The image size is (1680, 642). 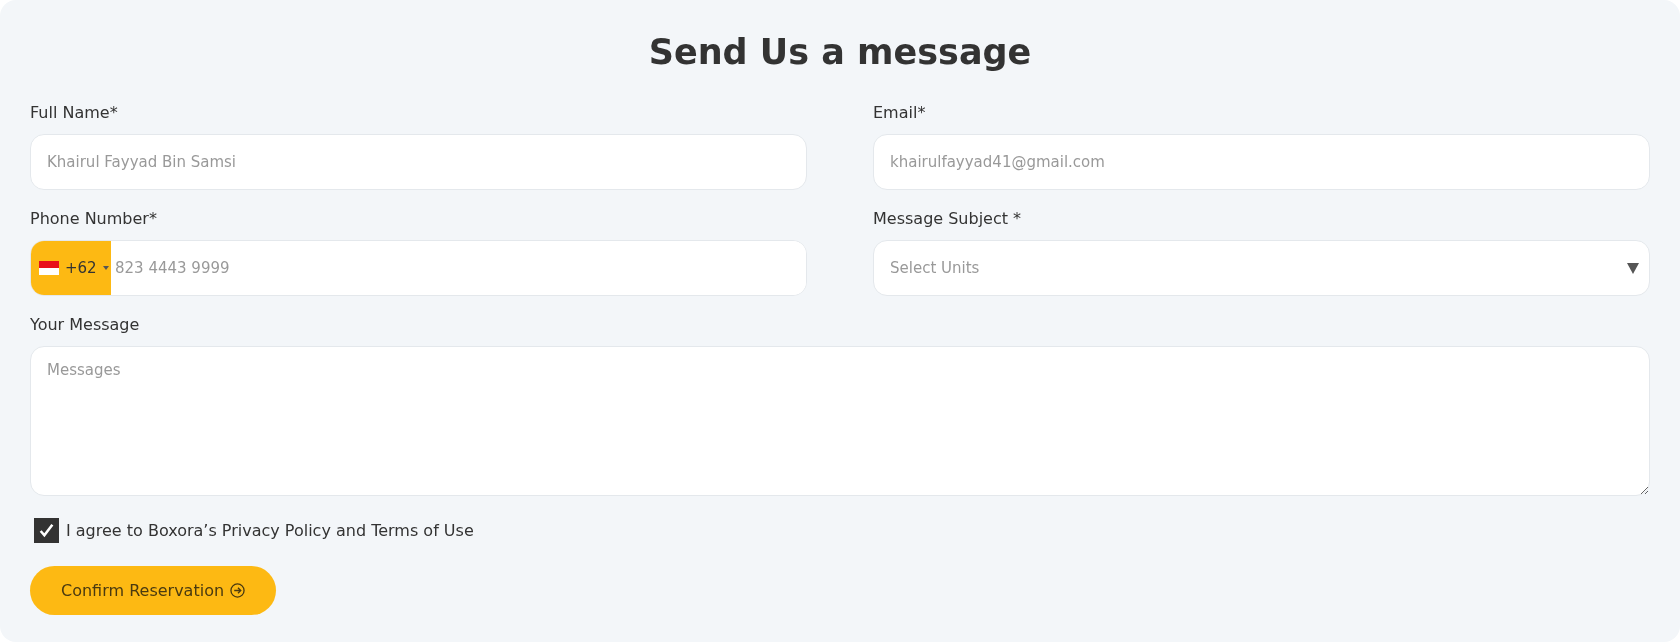 I want to click on form-title: Send Us a message, so click(x=840, y=52).